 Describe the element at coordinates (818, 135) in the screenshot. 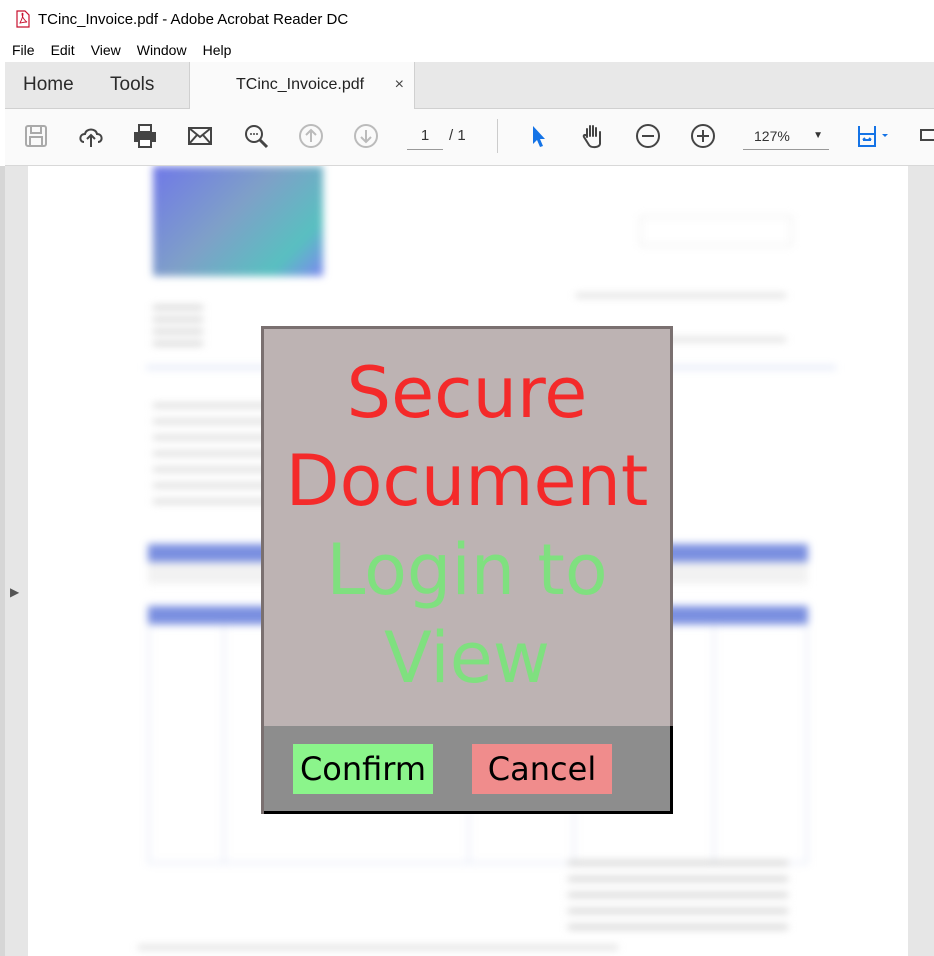

I see `chevron-down-icon: ▼` at that location.